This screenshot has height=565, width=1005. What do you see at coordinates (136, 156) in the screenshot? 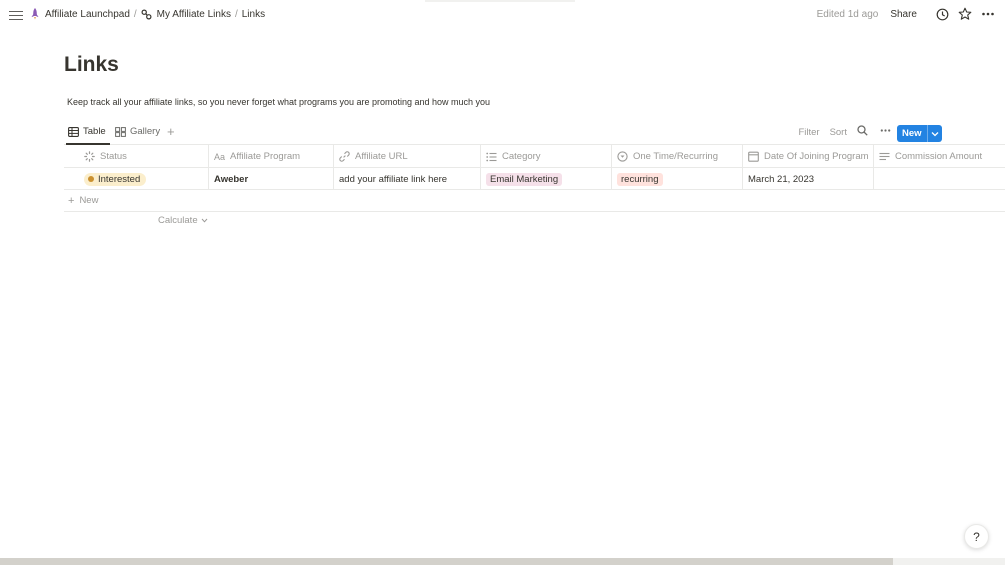
I see `column-header-status: Status` at bounding box center [136, 156].